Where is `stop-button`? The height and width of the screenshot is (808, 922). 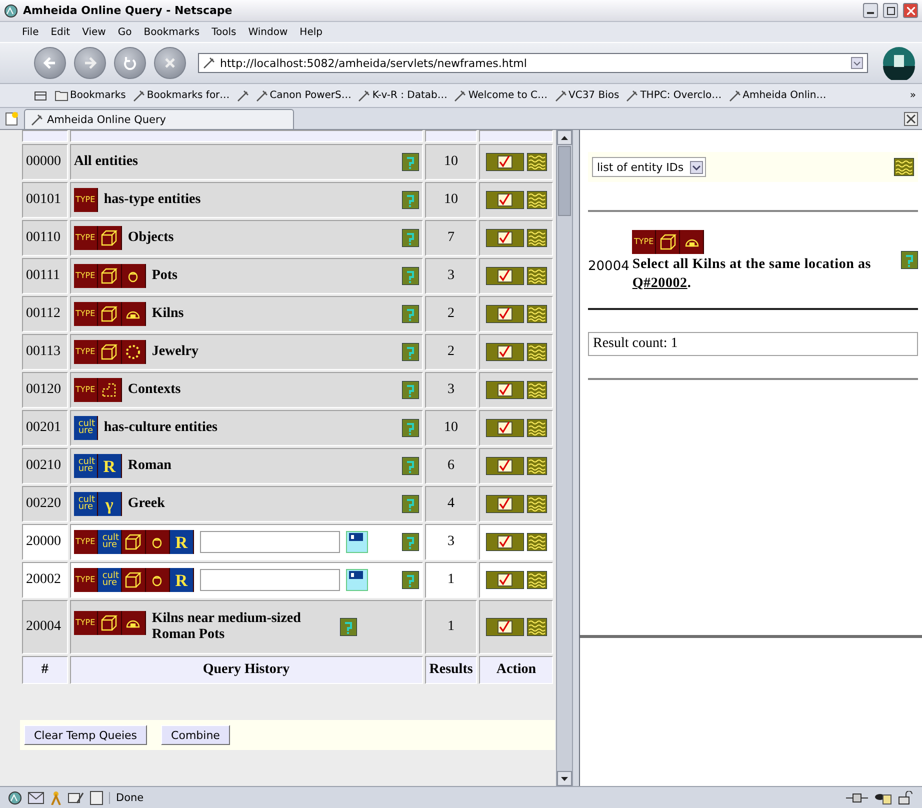
stop-button is located at coordinates (170, 63).